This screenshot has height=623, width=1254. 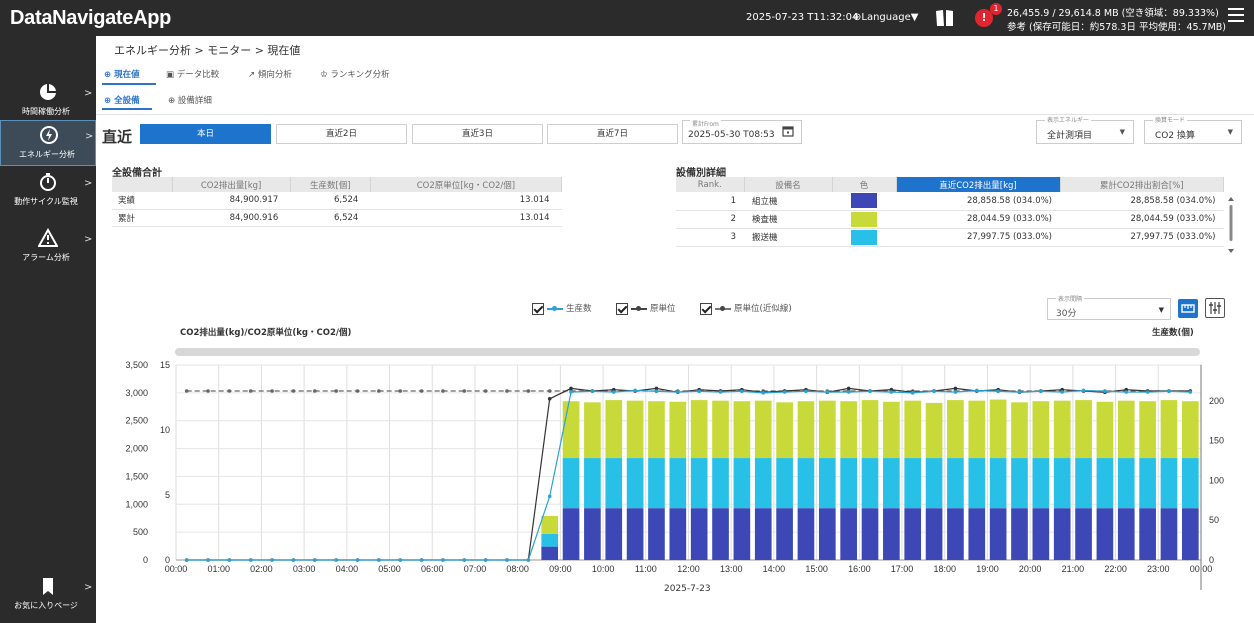 I want to click on ruler-button, so click(x=1188, y=308).